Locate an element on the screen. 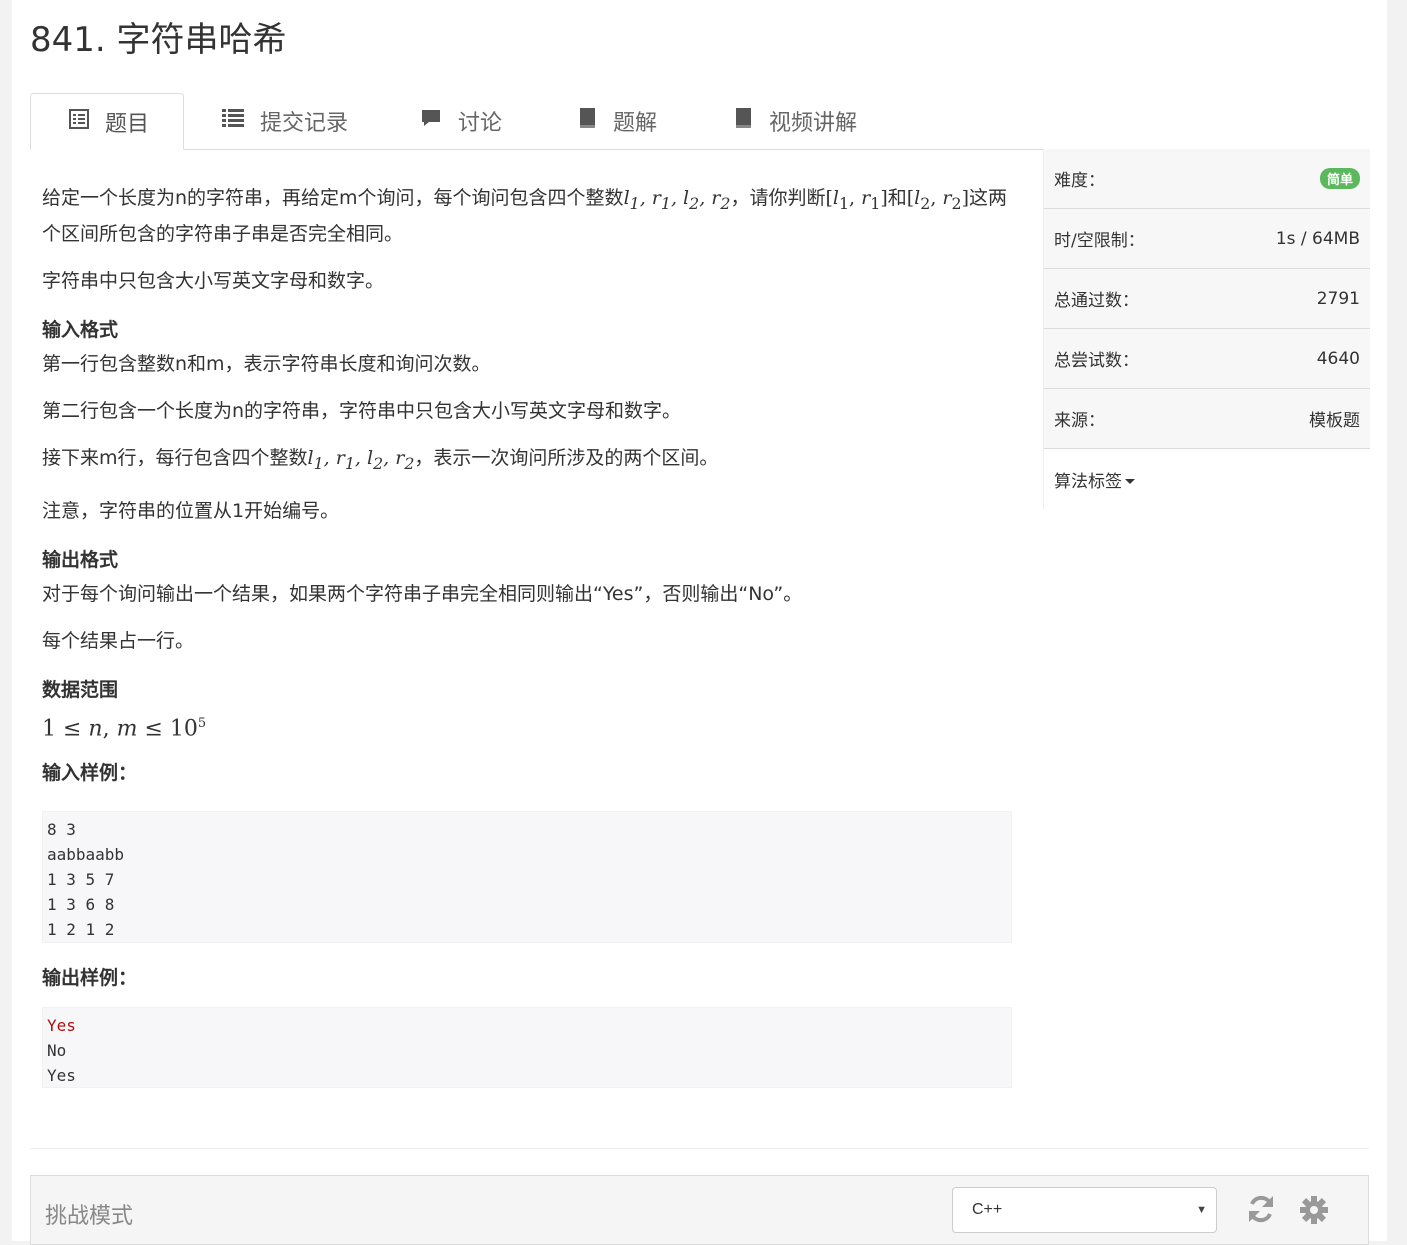  sample-input-line: 1 3 5 7 is located at coordinates (81, 879).